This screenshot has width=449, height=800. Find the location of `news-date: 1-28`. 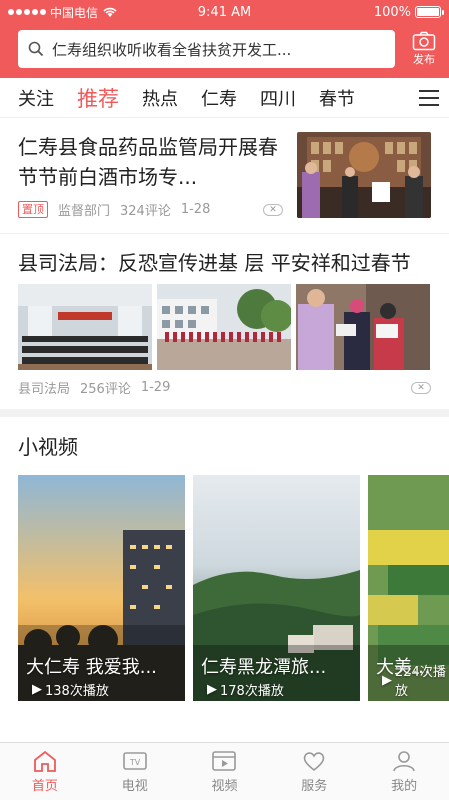

news-date: 1-28 is located at coordinates (195, 209).